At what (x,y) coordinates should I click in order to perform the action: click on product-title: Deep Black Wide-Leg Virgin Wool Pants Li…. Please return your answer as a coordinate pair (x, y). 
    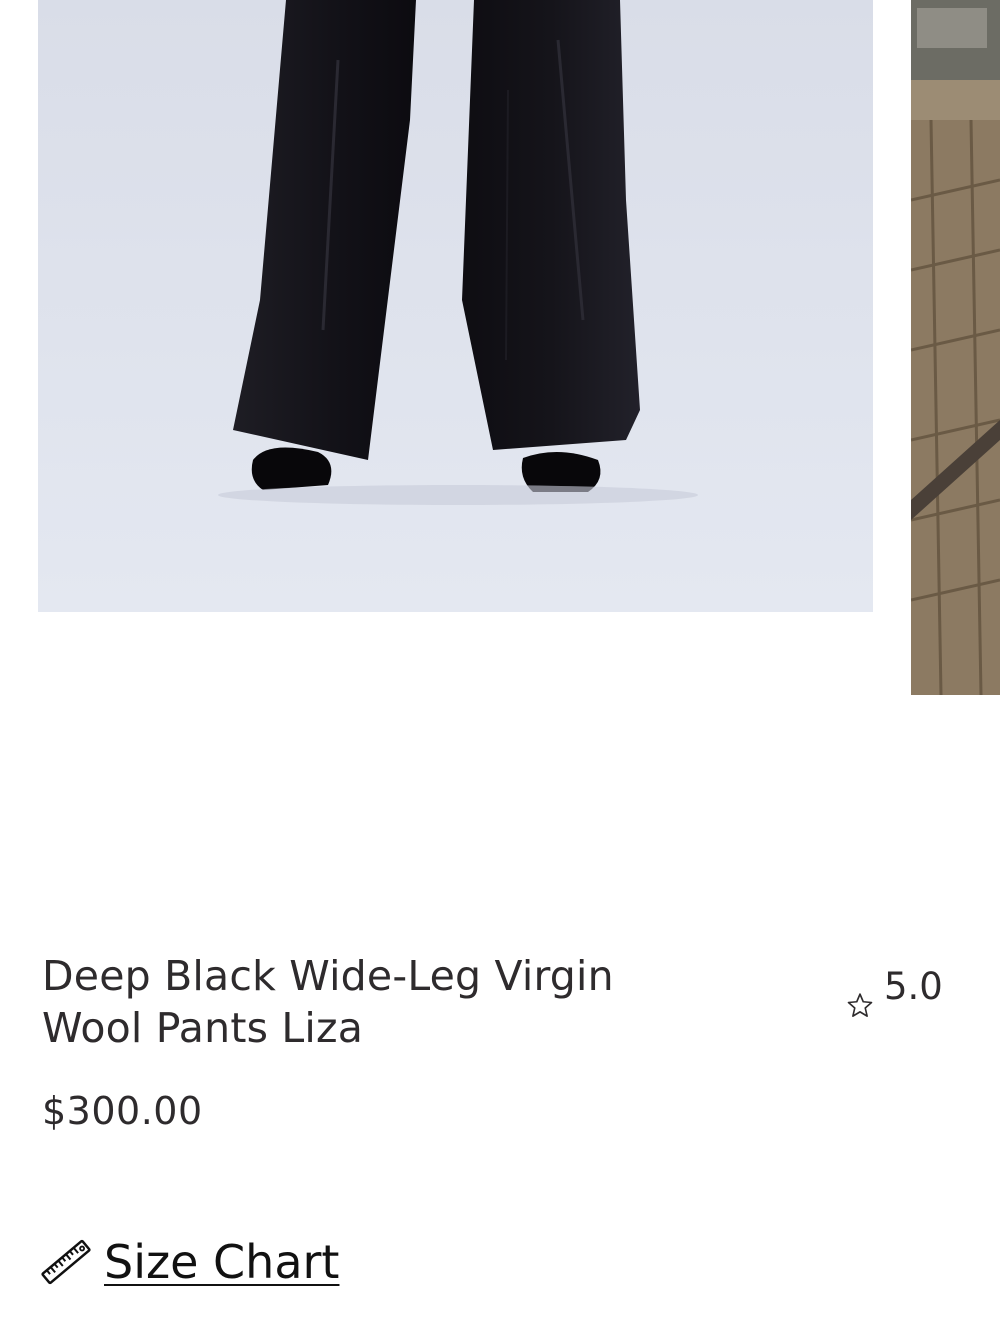
    Looking at the image, I should click on (328, 1002).